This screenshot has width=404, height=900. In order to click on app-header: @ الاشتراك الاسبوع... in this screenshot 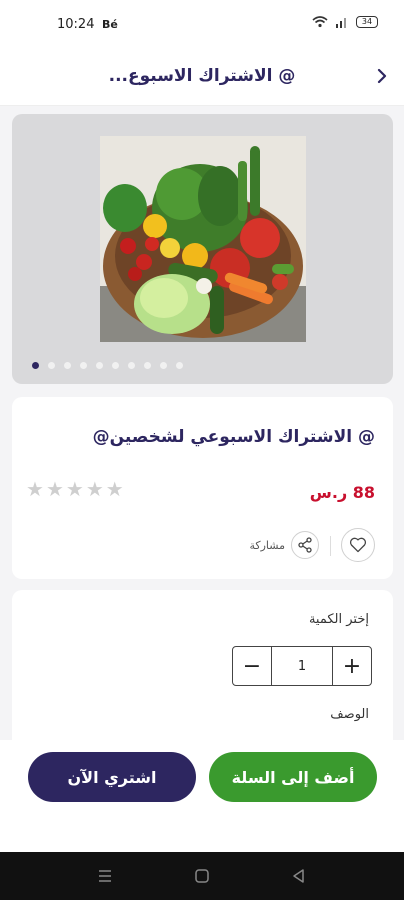, I will do `click(202, 78)`.